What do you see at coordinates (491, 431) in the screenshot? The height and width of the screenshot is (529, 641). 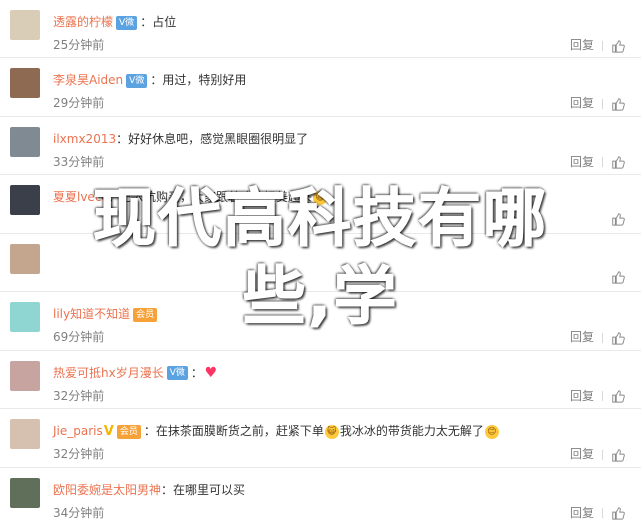 I see `smile-emoji-icon: 😊` at bounding box center [491, 431].